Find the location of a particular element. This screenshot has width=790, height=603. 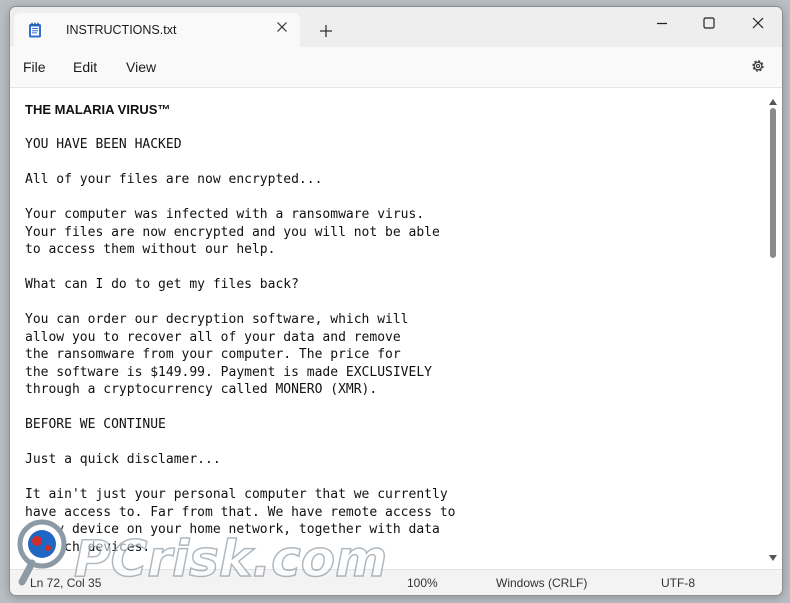

close-tab-icon is located at coordinates (282, 27).